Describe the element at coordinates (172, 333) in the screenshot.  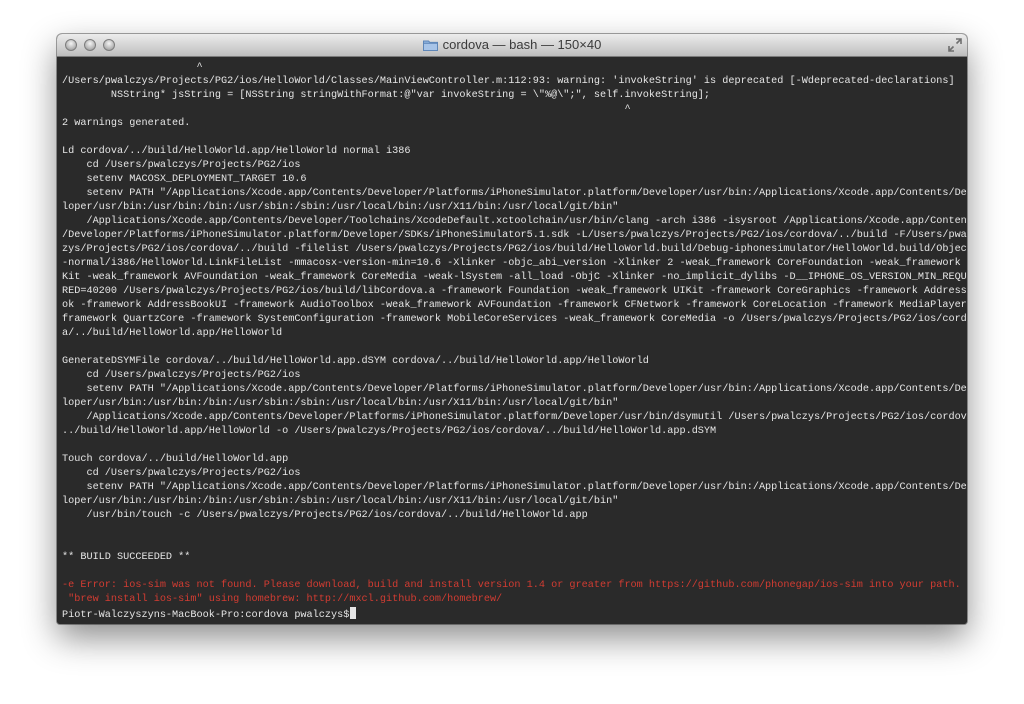
I see `terminal-line: a/../build/HelloWorld.app/HelloWorld` at that location.